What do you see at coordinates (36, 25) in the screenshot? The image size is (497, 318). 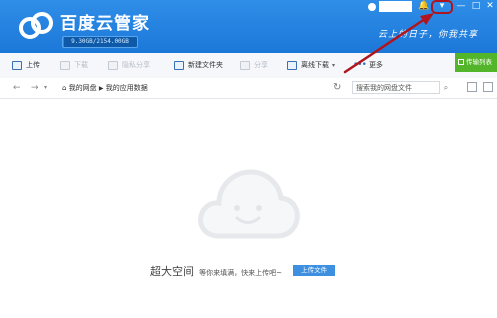 I see `baidu-cloud-logo-icon` at bounding box center [36, 25].